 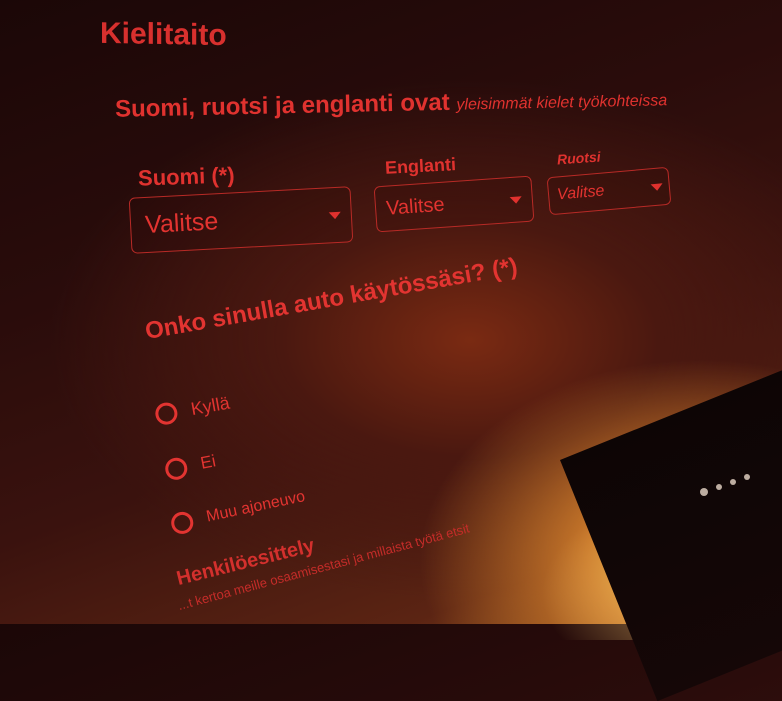 What do you see at coordinates (163, 34) in the screenshot?
I see `section-title: Kielitaito` at bounding box center [163, 34].